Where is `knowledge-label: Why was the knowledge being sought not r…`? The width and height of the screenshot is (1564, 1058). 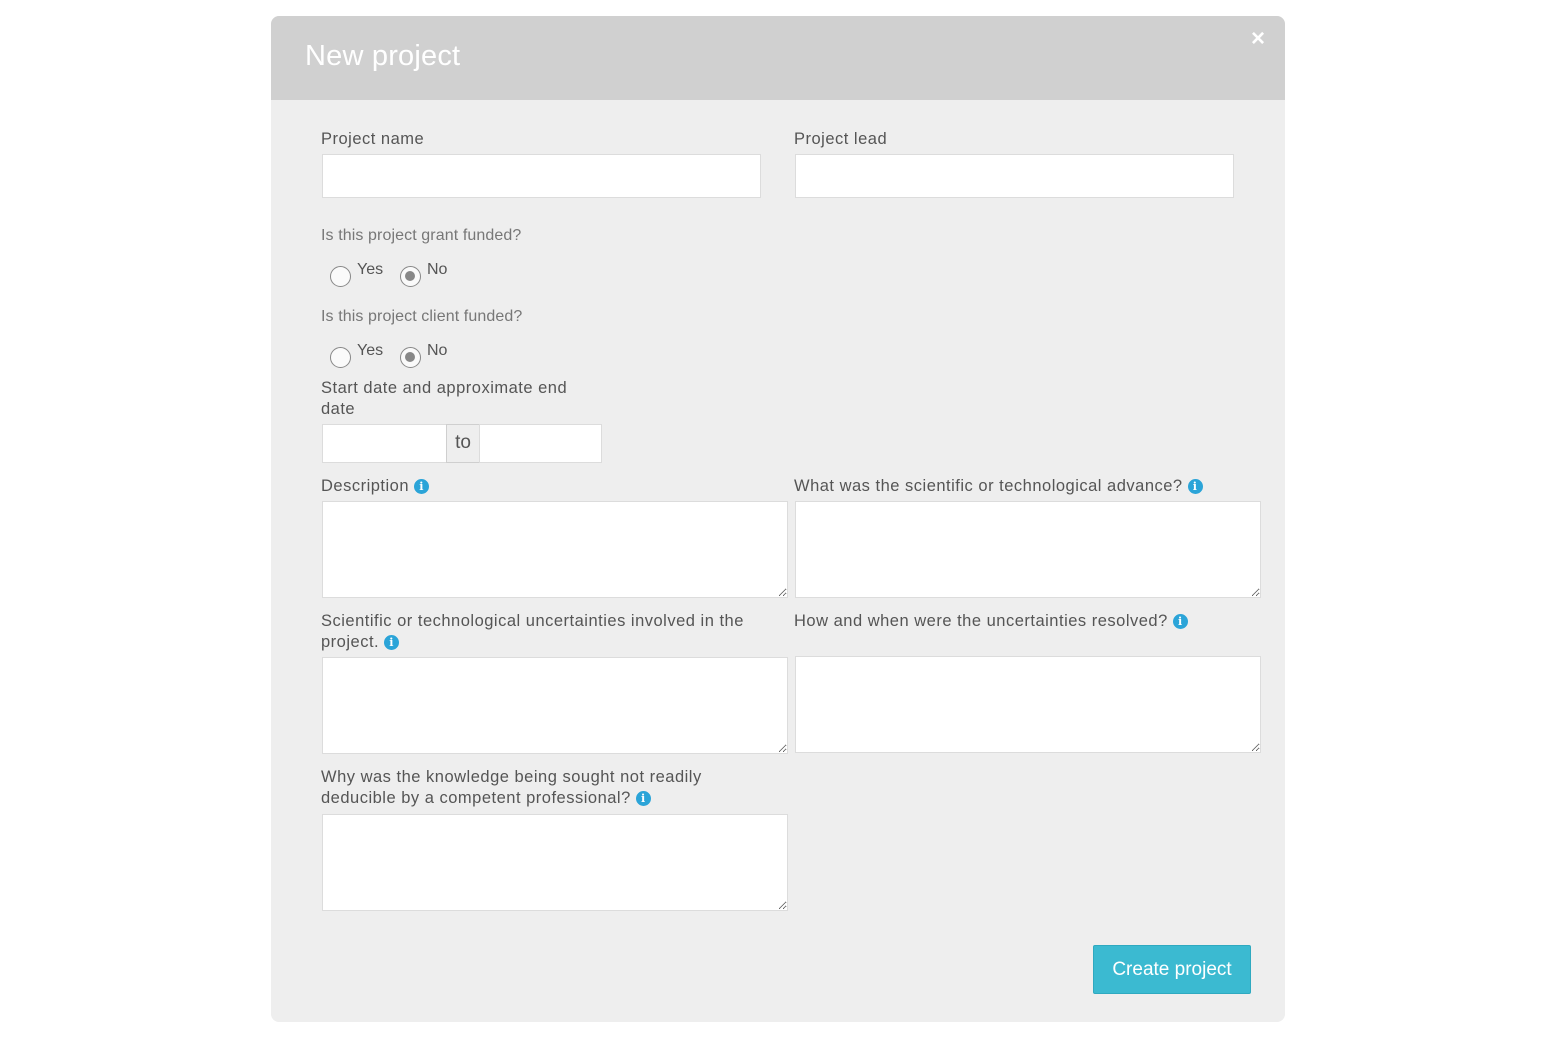 knowledge-label: Why was the knowledge being sought not r… is located at coordinates (511, 788).